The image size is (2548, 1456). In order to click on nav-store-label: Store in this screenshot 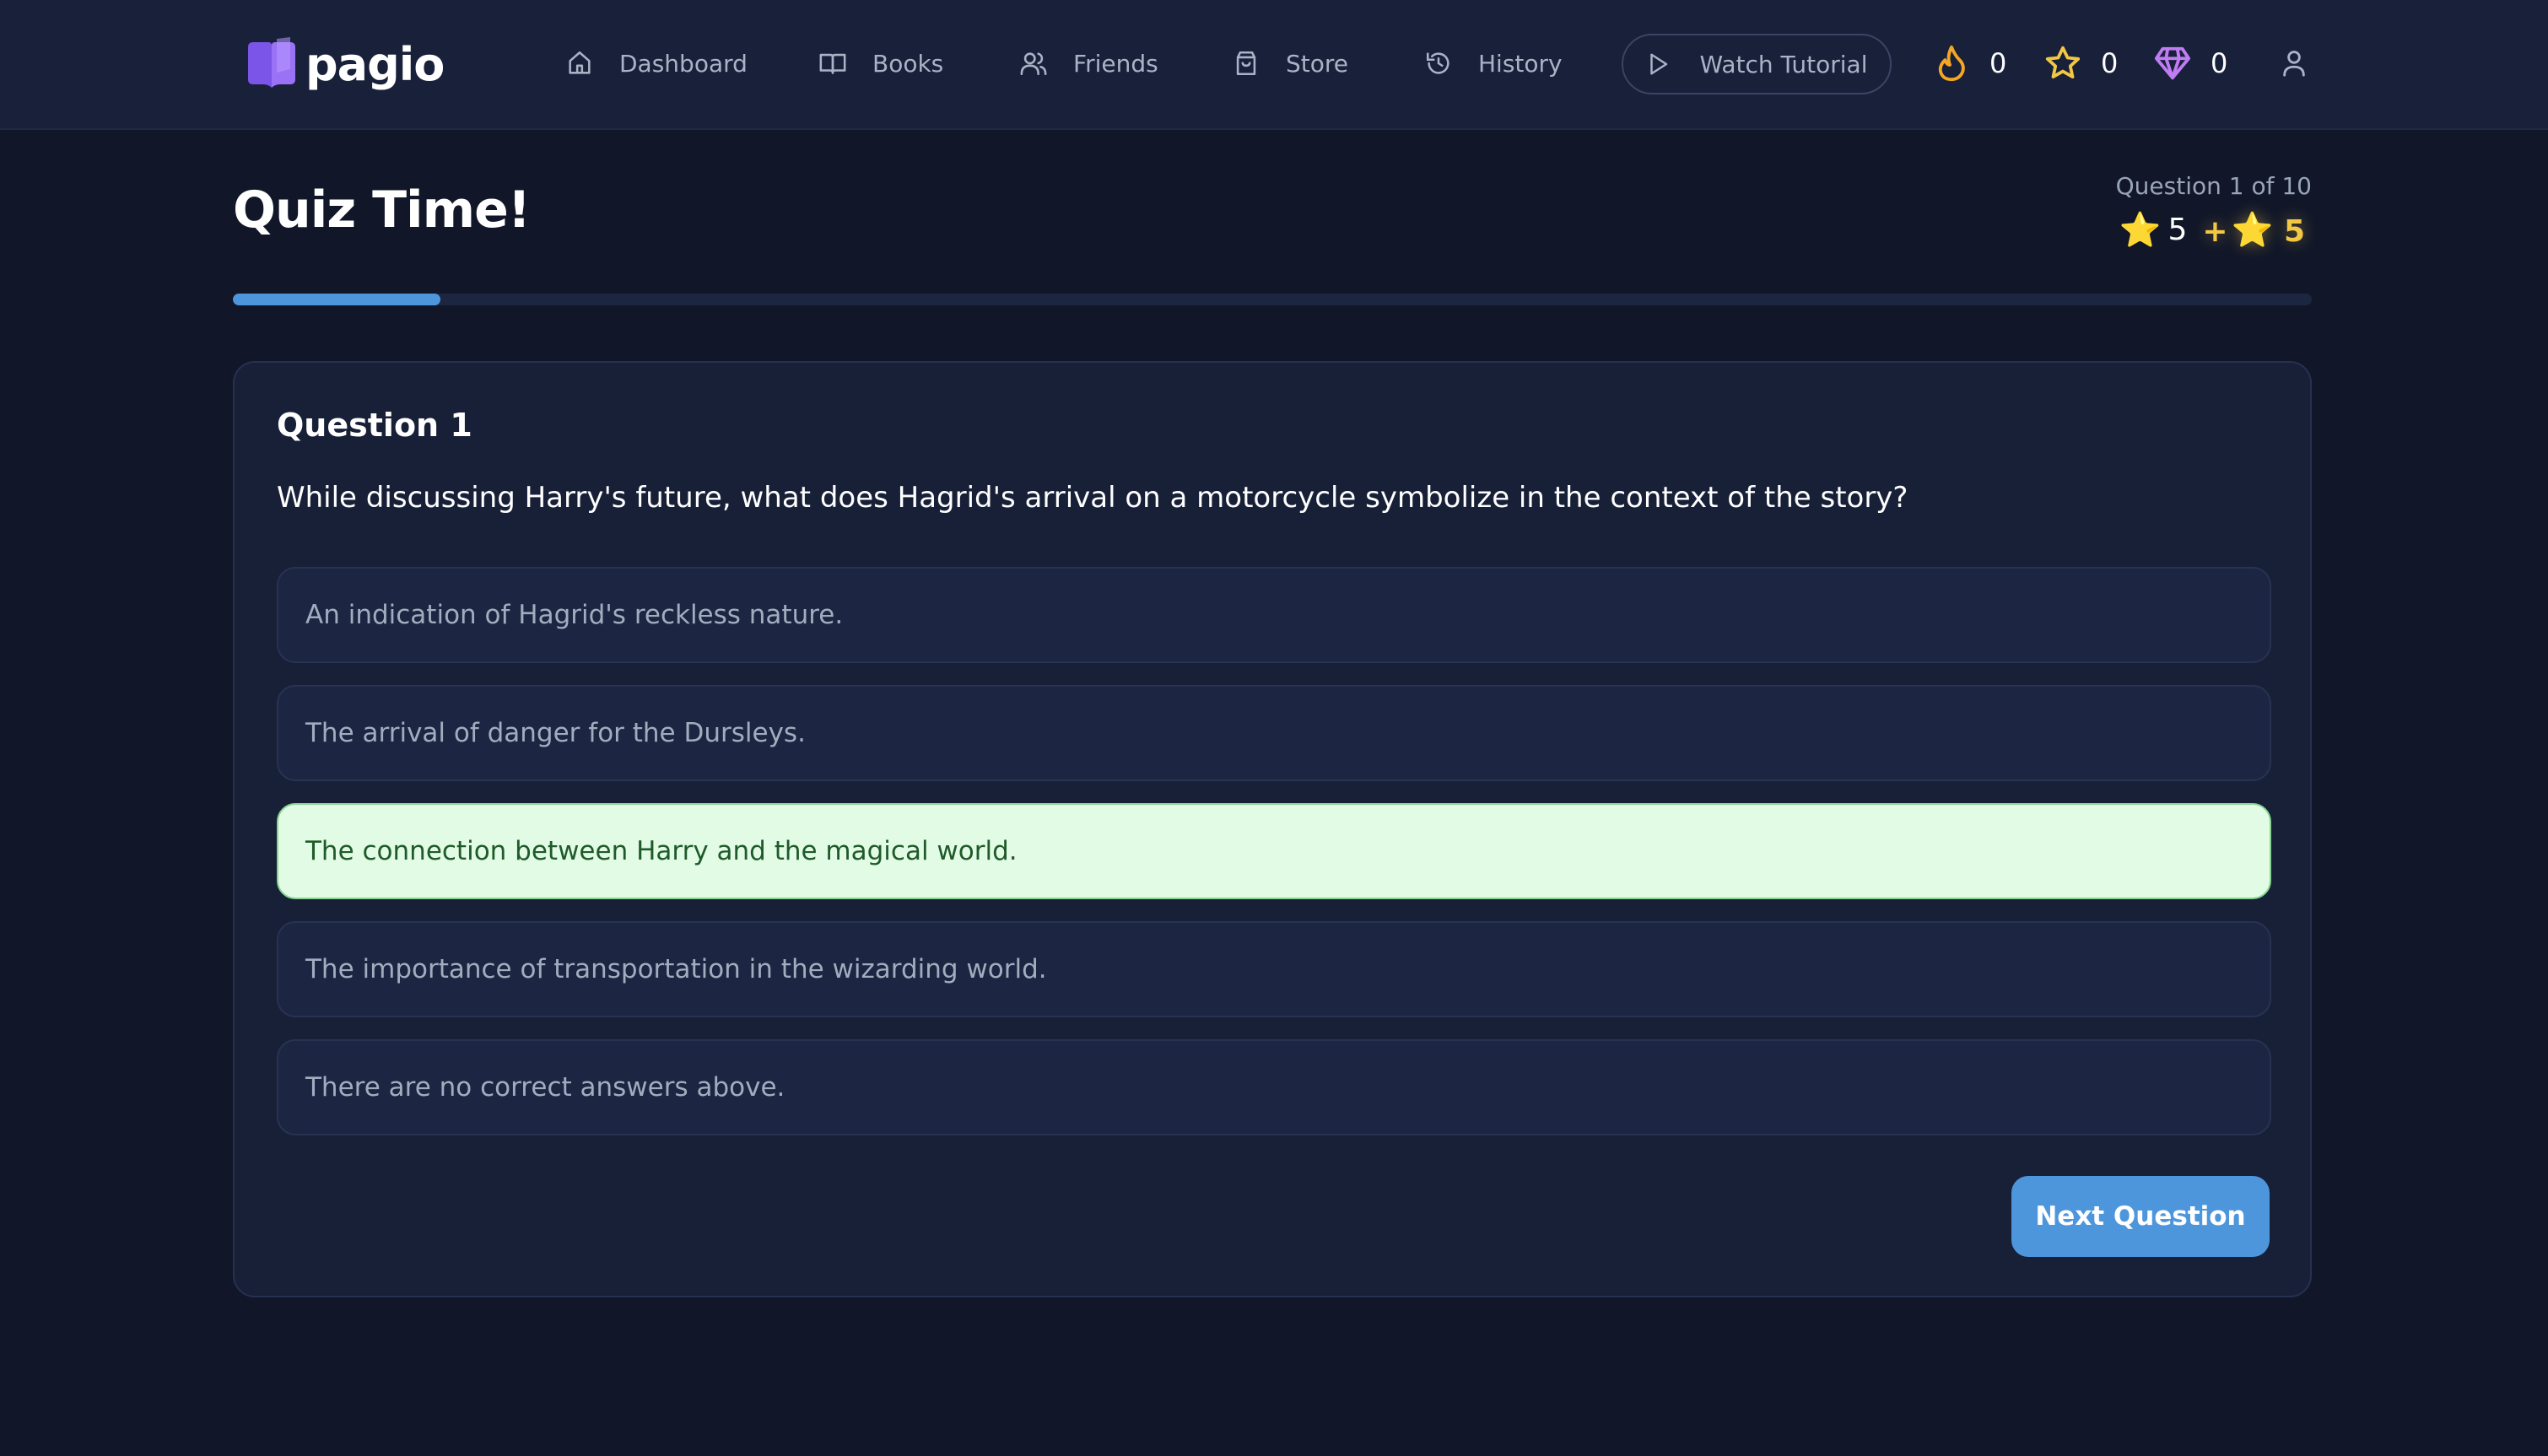, I will do `click(1317, 63)`.